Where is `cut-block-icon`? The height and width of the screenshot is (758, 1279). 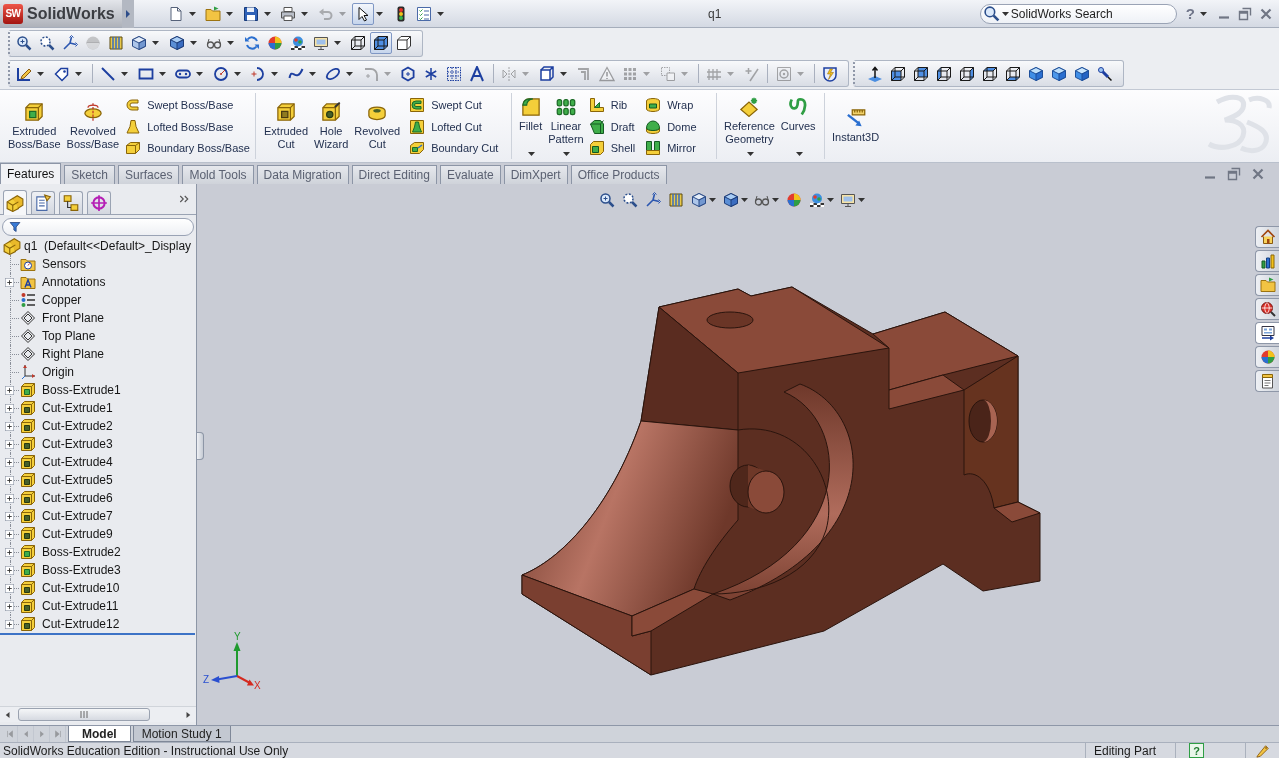
cut-block-icon is located at coordinates (286, 111).